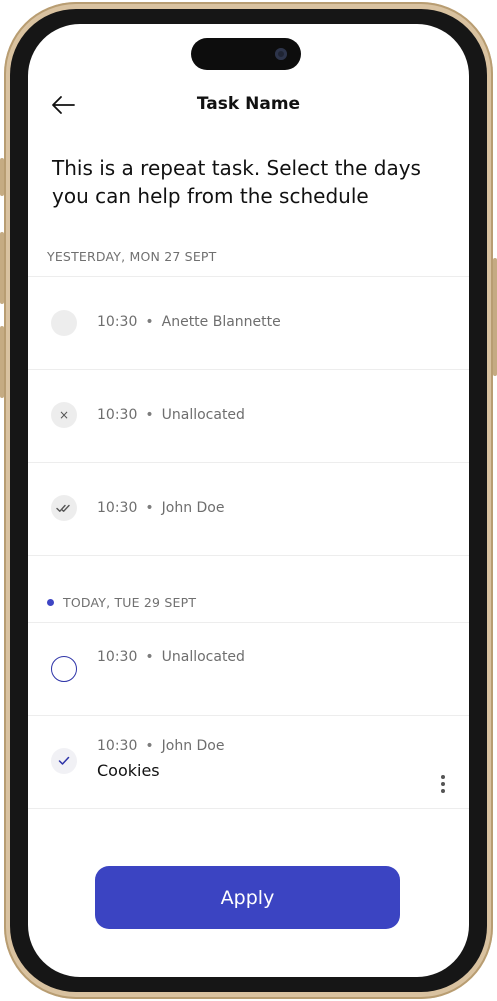 This screenshot has width=497, height=1001. Describe the element at coordinates (248, 602) in the screenshot. I see `section-header-today: TODAY, TUE 29 SEPT` at that location.